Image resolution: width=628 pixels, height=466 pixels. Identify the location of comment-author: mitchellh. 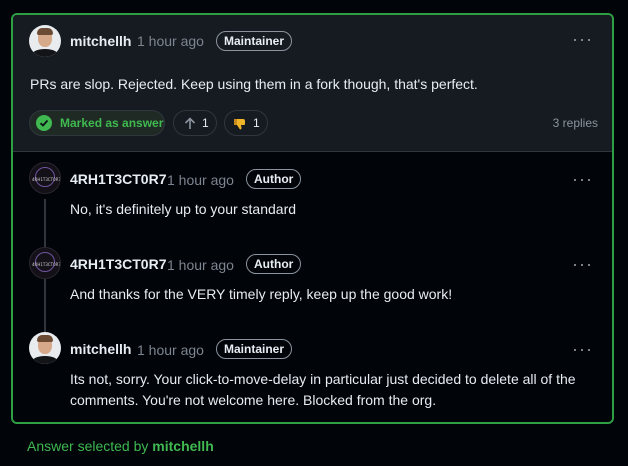
(100, 41).